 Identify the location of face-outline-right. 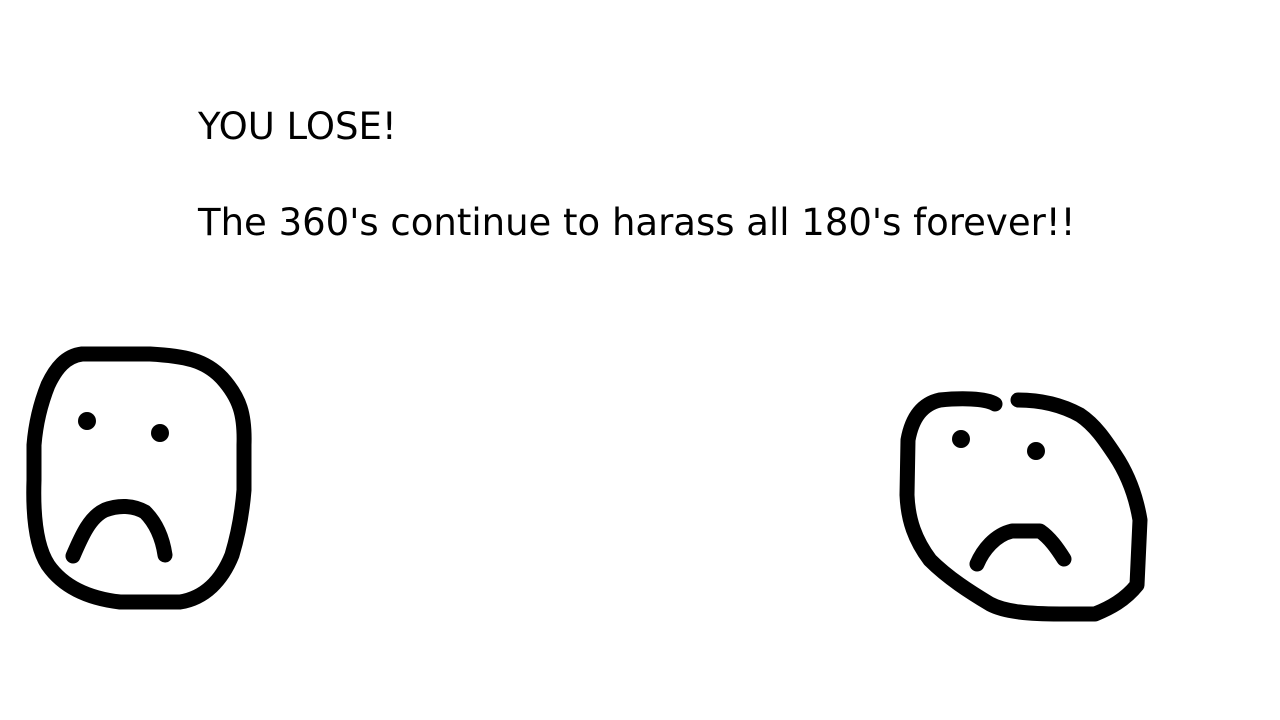
(1023, 506).